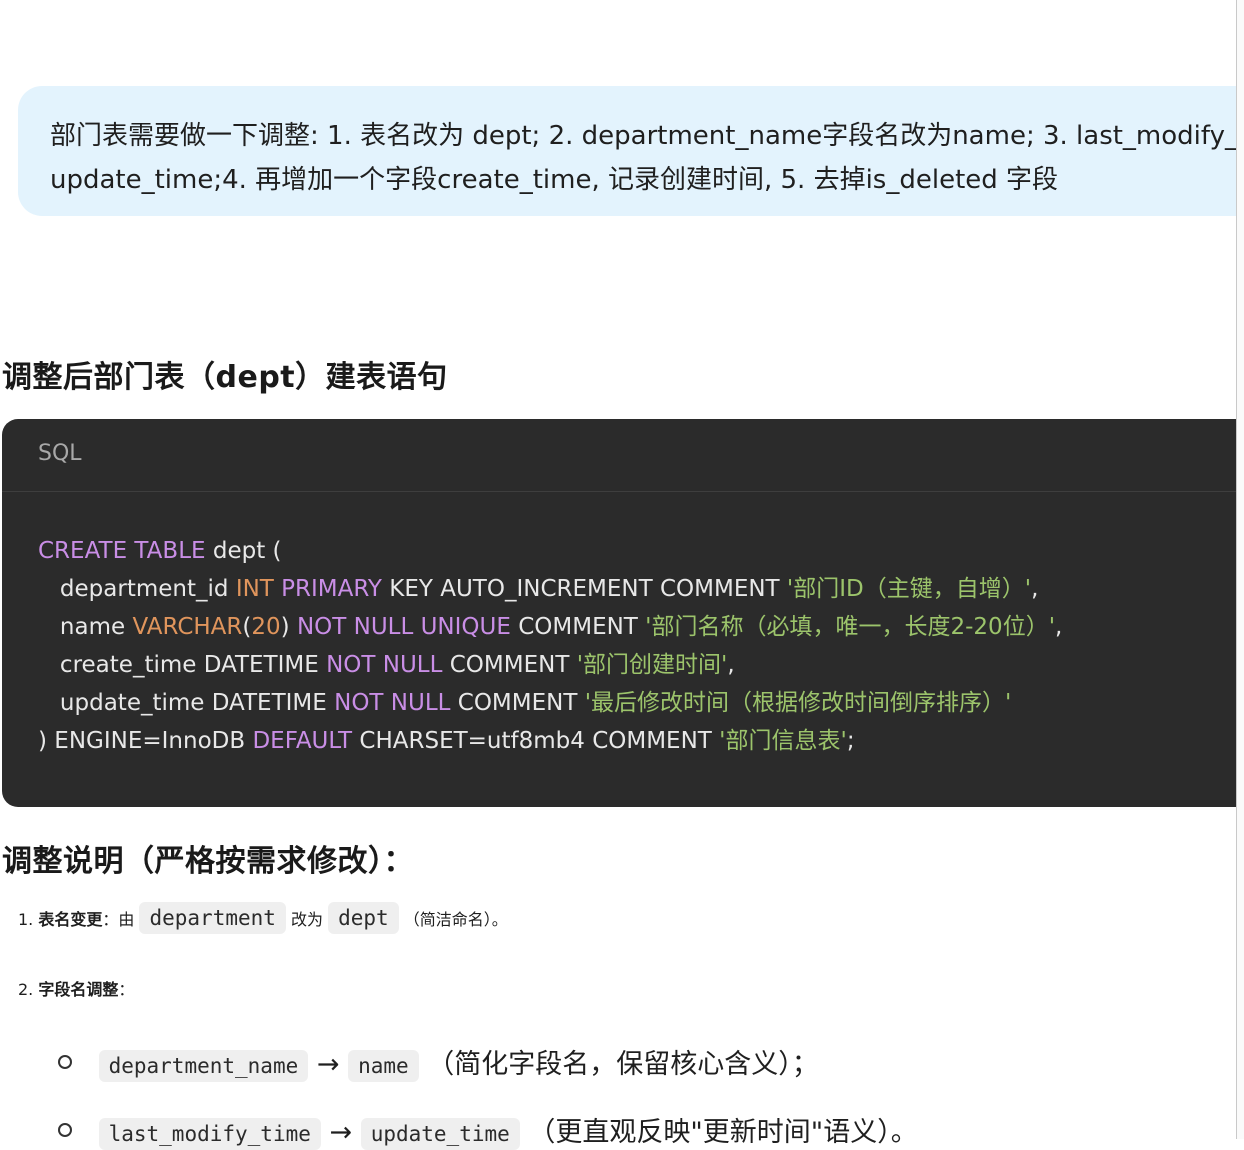  Describe the element at coordinates (182, 665) in the screenshot. I see `code-token: create_time DATETIME` at that location.